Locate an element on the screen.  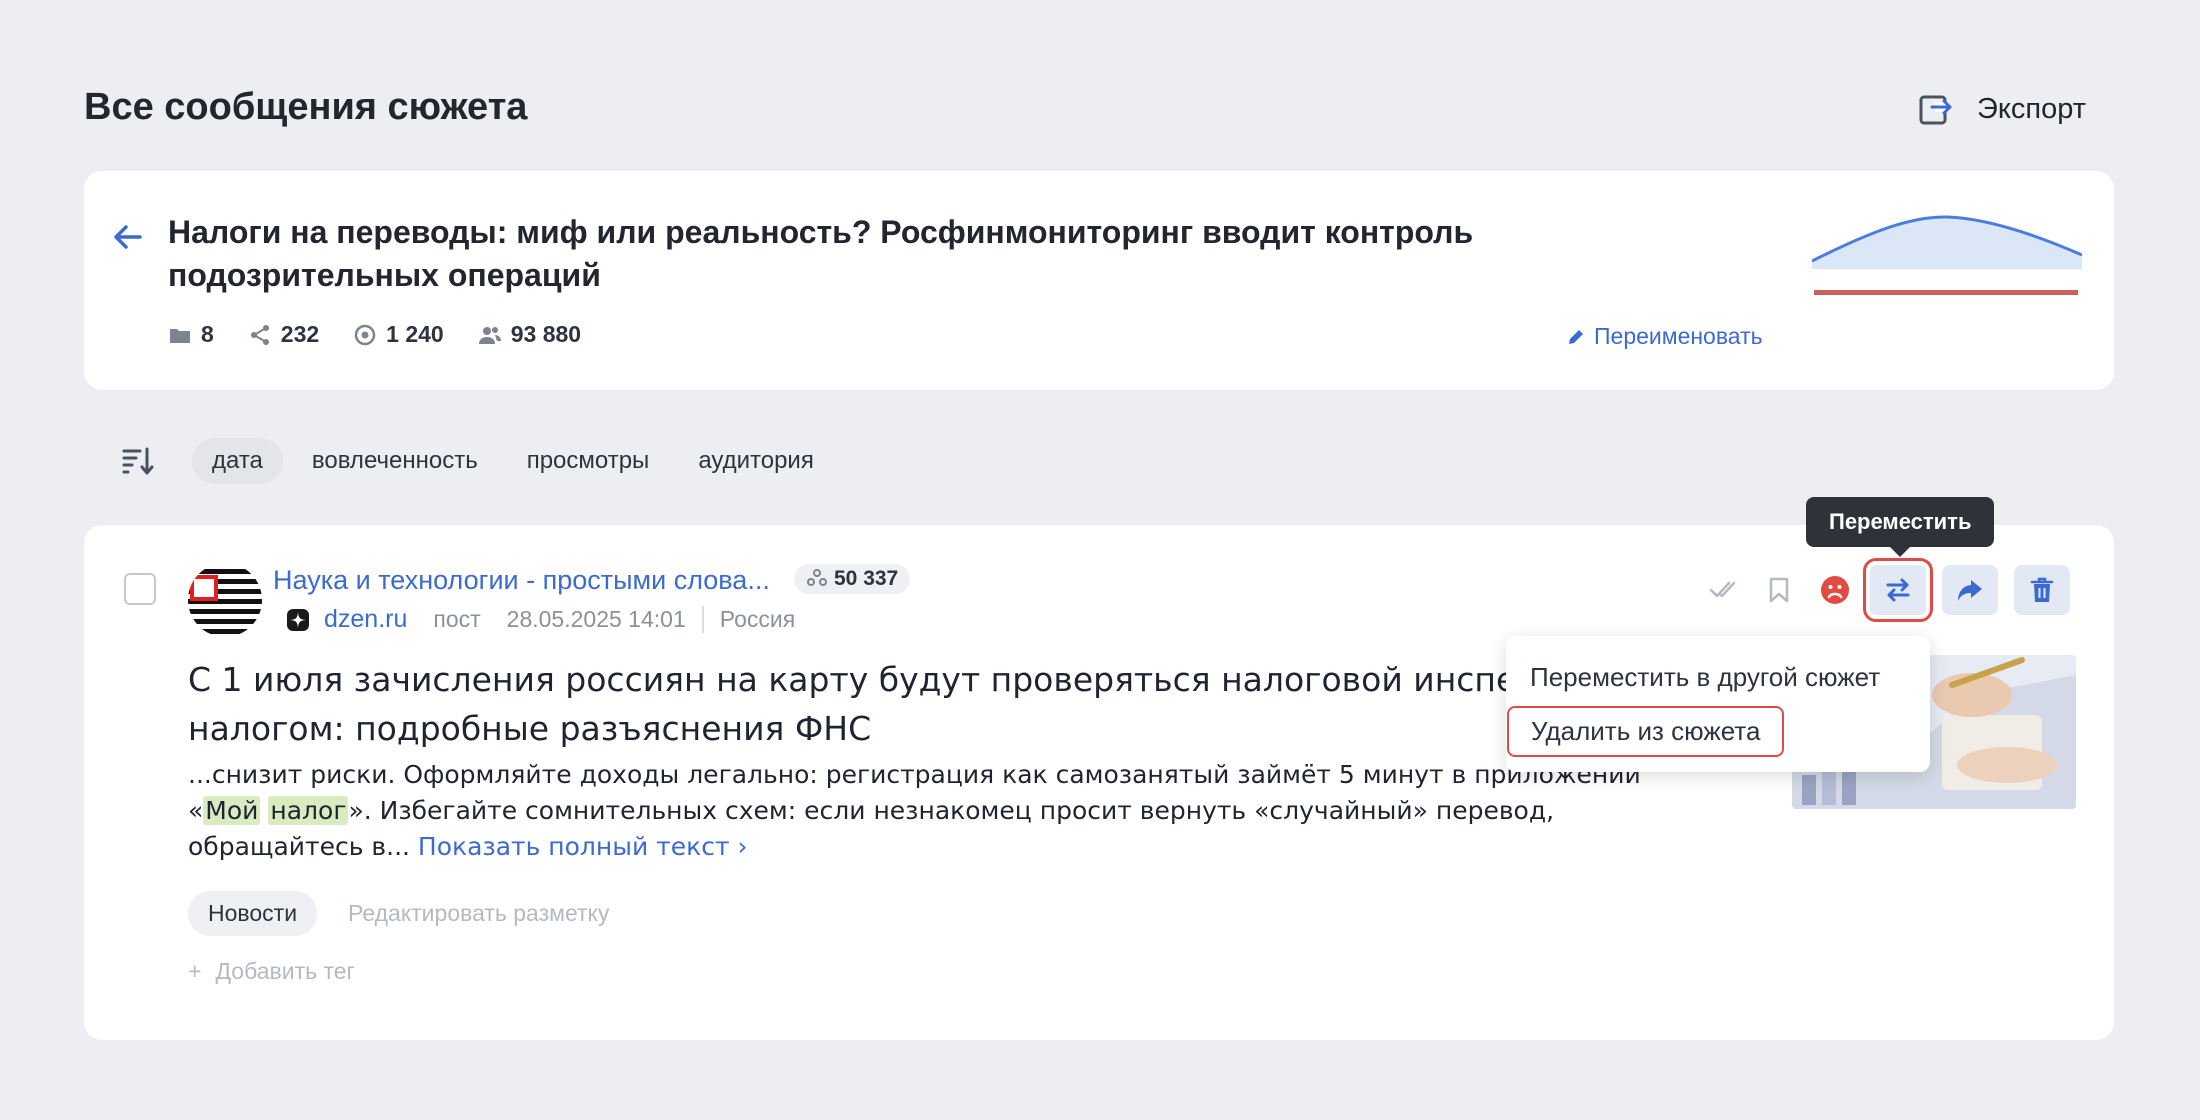
sort-bar: дата вовлеченность просмотры аудитория is located at coordinates (481, 461).